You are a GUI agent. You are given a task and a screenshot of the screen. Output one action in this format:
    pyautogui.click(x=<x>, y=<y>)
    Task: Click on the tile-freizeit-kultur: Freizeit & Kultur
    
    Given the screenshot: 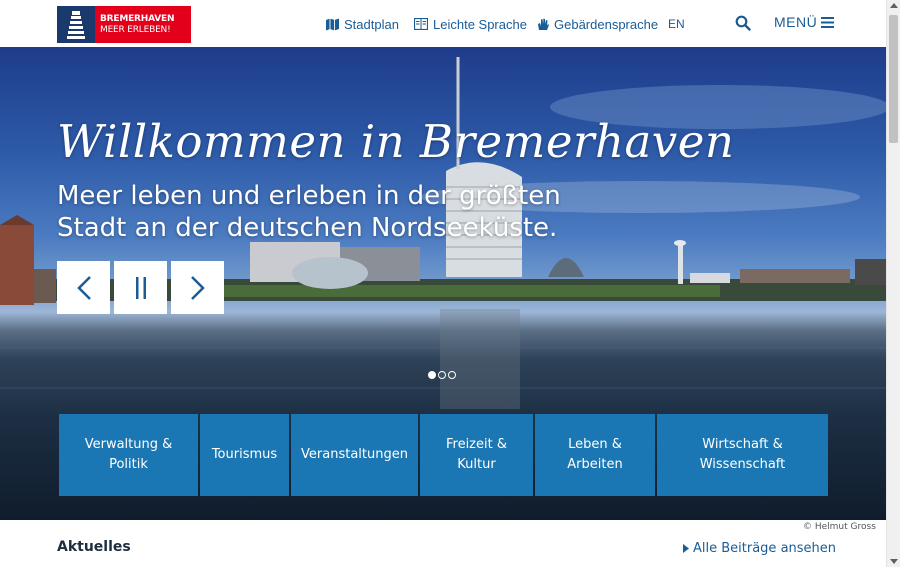 What is the action you would take?
    pyautogui.click(x=476, y=455)
    